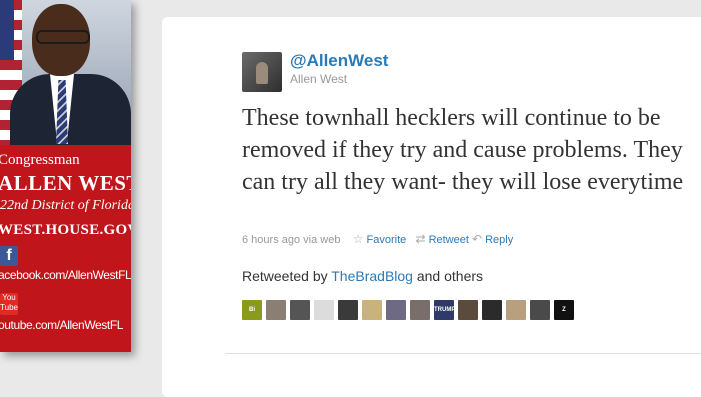  I want to click on retweeter-avatar: Bi, so click(252, 310).